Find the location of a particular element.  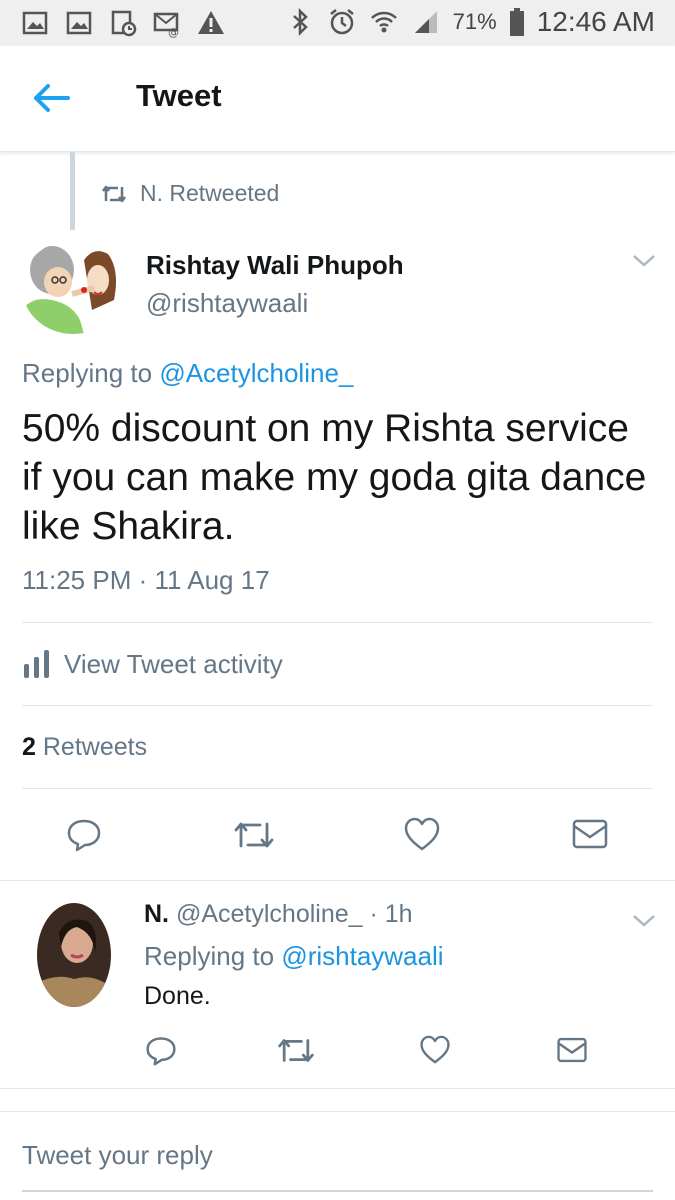

retweet-count-number: 2 is located at coordinates (29, 747).